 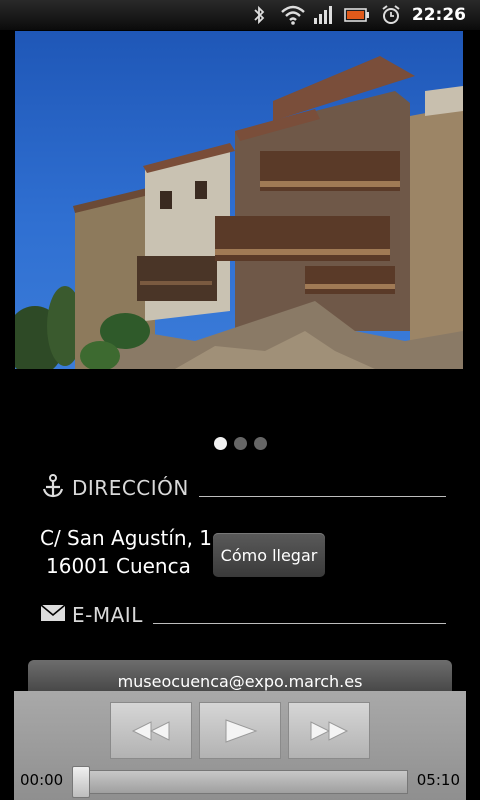 What do you see at coordinates (126, 538) in the screenshot?
I see `address-line1: C/ San Agustín, 1` at bounding box center [126, 538].